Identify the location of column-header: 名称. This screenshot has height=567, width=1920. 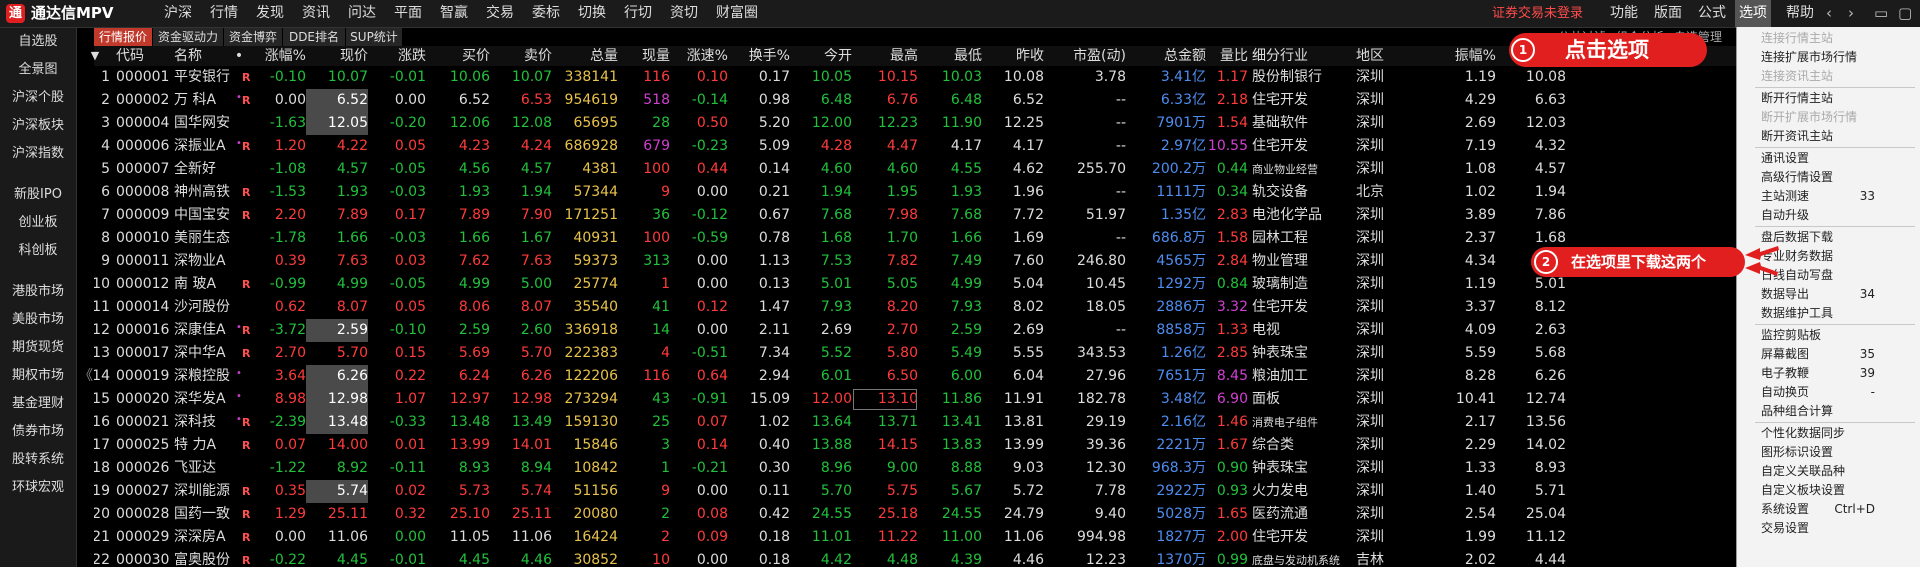
(204, 56).